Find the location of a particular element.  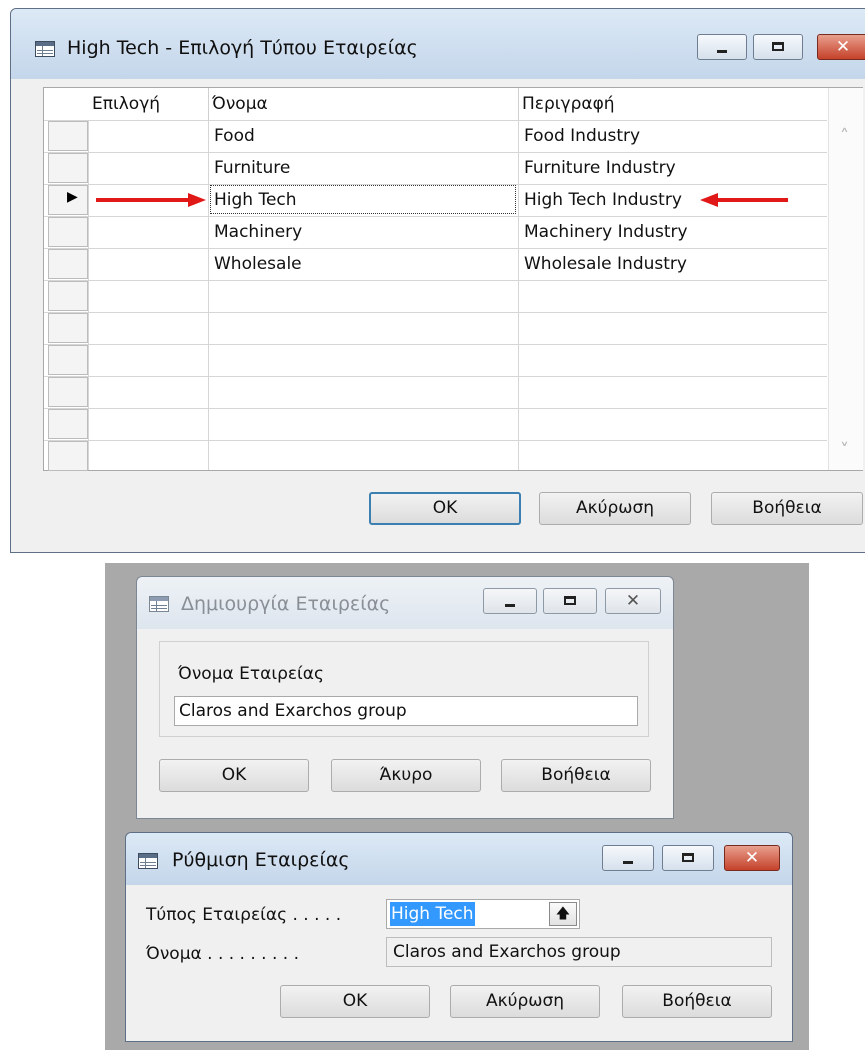

annotation-arrow-left is located at coordinates (152, 200).